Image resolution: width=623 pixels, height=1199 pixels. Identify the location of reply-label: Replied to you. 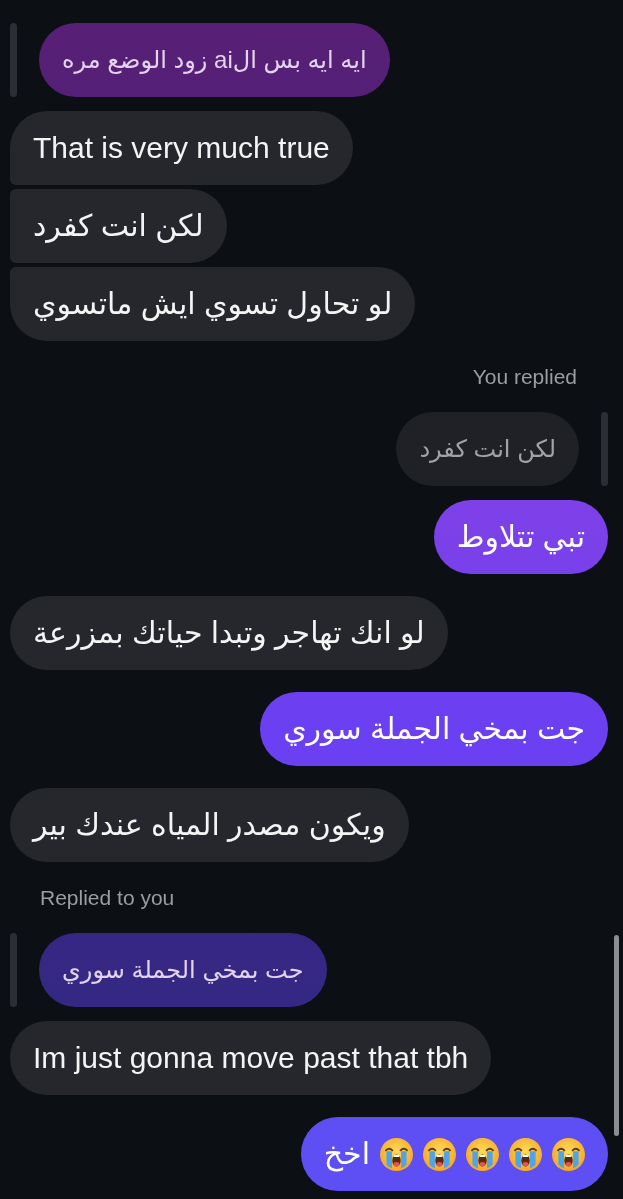
(107, 898).